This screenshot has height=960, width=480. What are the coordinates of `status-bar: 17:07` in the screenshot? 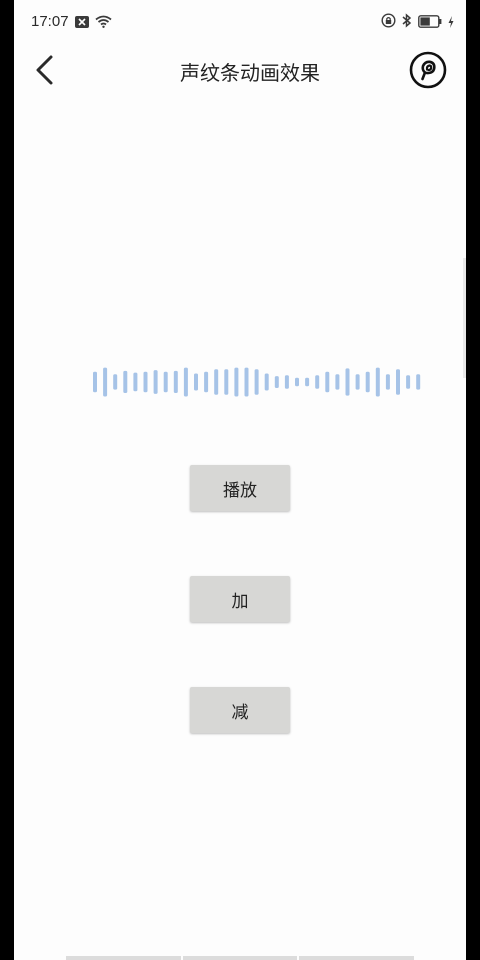 It's located at (240, 22).